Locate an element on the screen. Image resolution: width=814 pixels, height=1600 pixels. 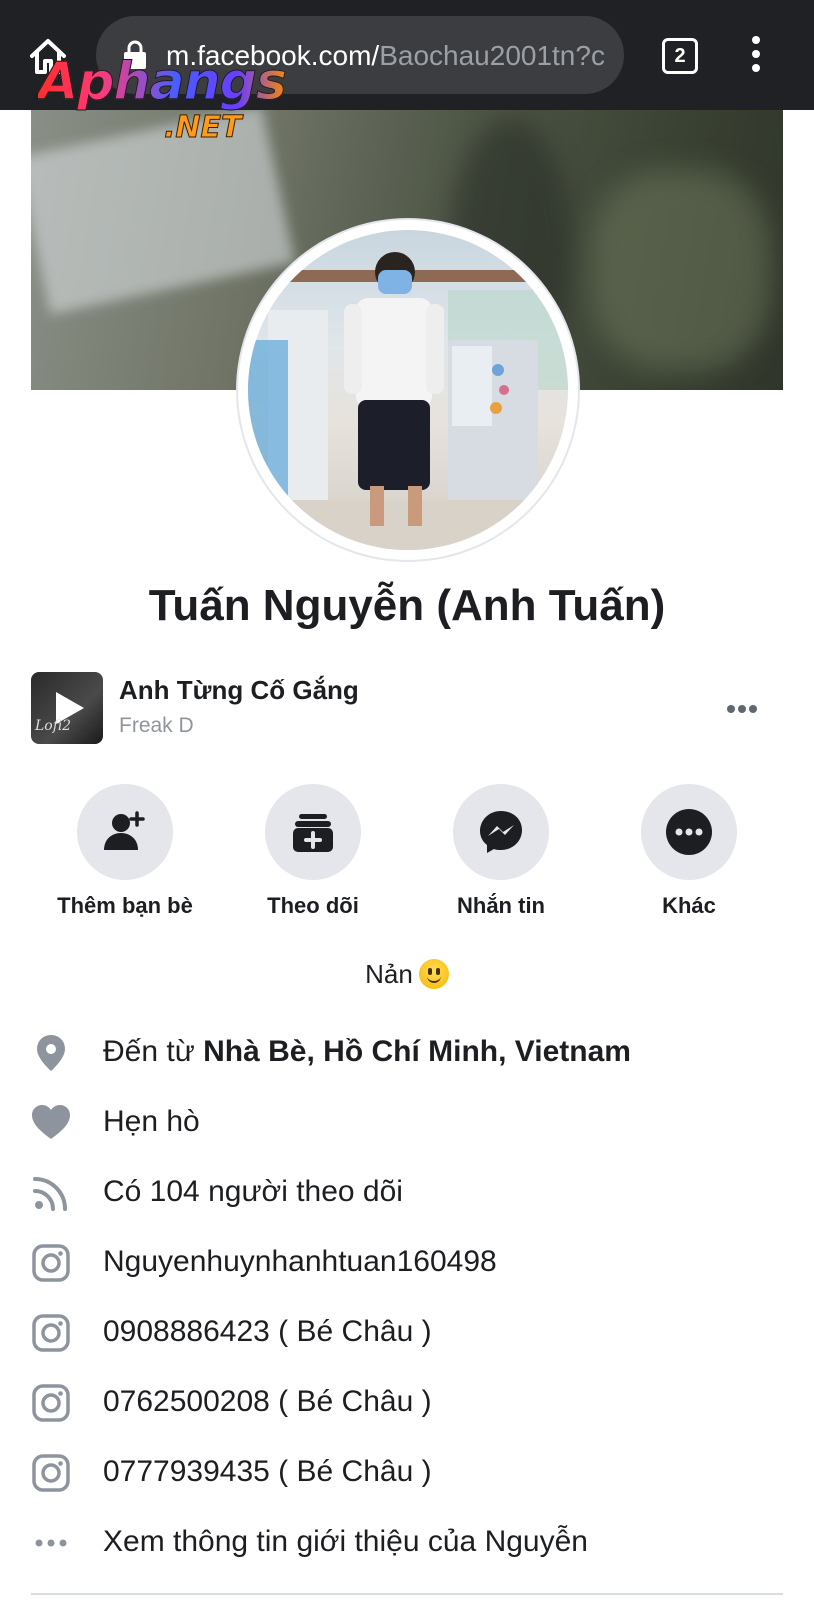
location-pin-icon is located at coordinates (51, 1053).